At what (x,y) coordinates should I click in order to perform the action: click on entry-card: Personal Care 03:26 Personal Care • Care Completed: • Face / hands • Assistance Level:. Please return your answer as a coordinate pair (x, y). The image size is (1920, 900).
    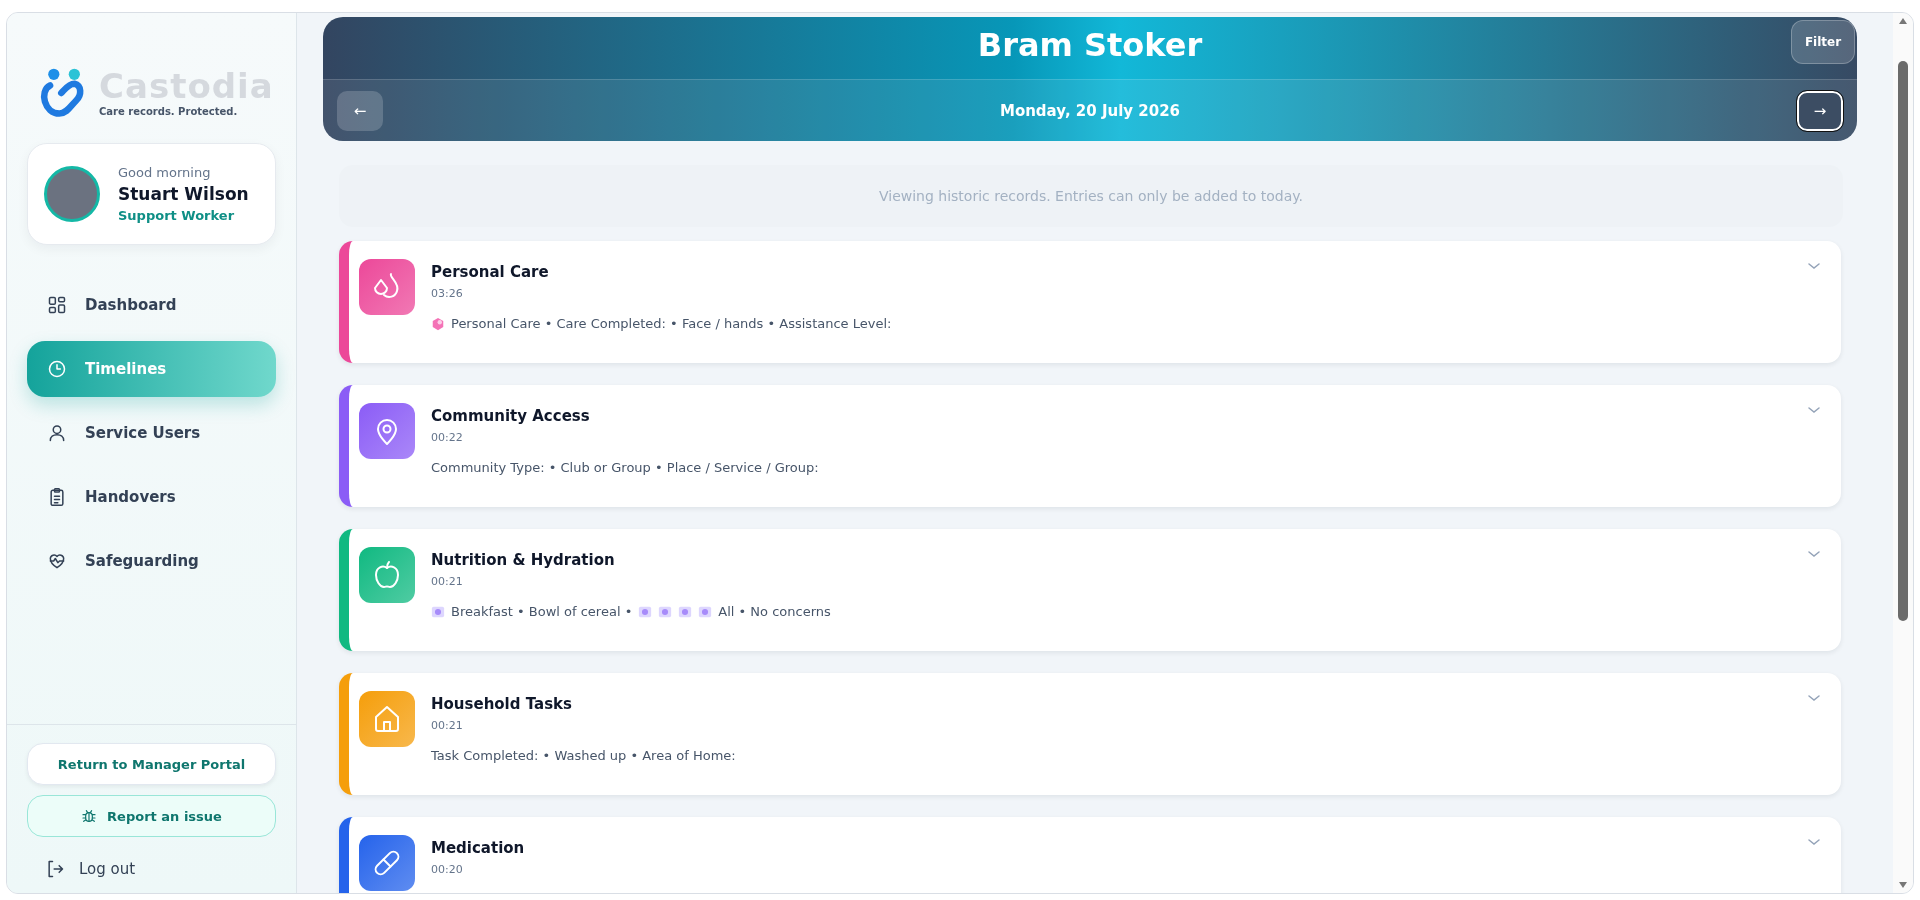
    Looking at the image, I should click on (1090, 302).